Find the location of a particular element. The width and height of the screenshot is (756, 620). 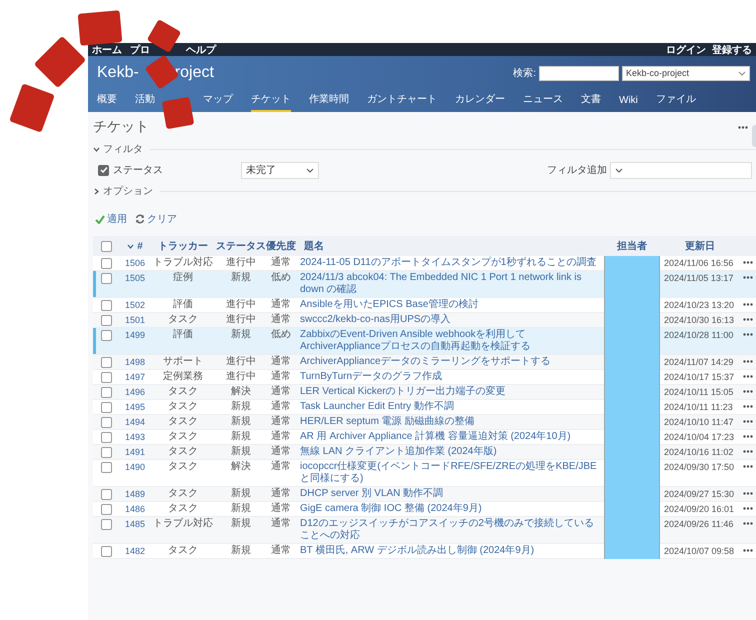

expand-icon is located at coordinates (96, 191).